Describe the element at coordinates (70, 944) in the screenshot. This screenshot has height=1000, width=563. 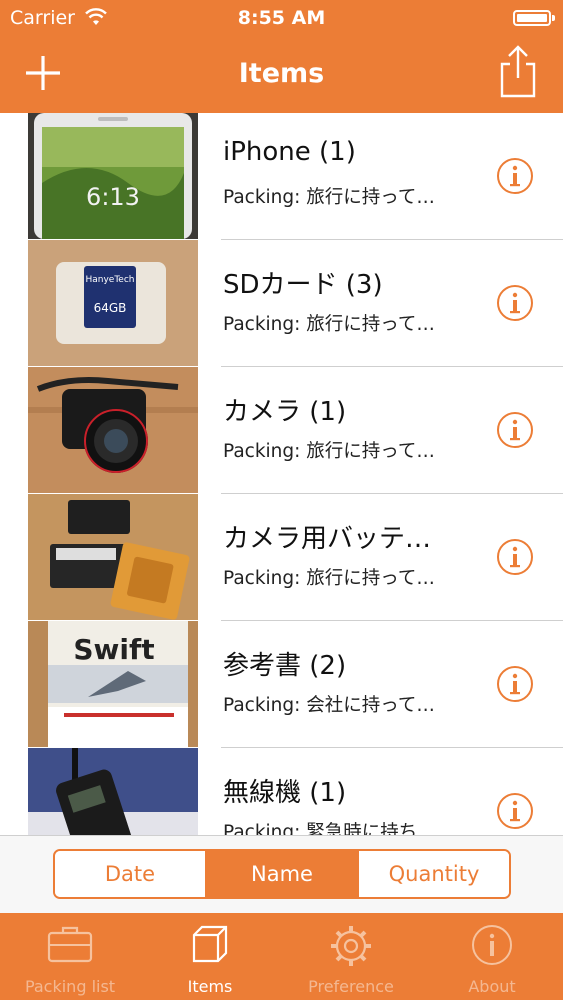
I see `suitcase-icon` at that location.